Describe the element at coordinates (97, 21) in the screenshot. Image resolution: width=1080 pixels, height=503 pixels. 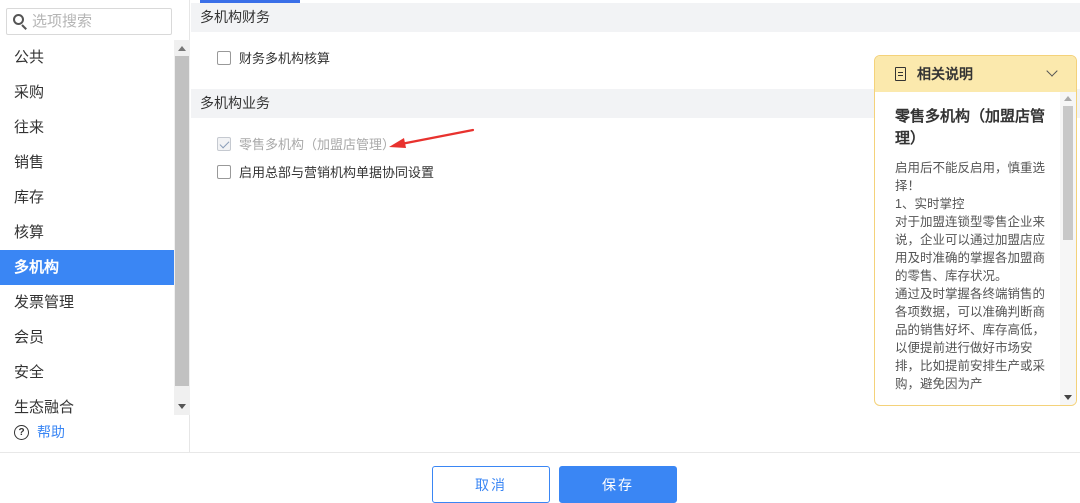
I see `search-input` at that location.